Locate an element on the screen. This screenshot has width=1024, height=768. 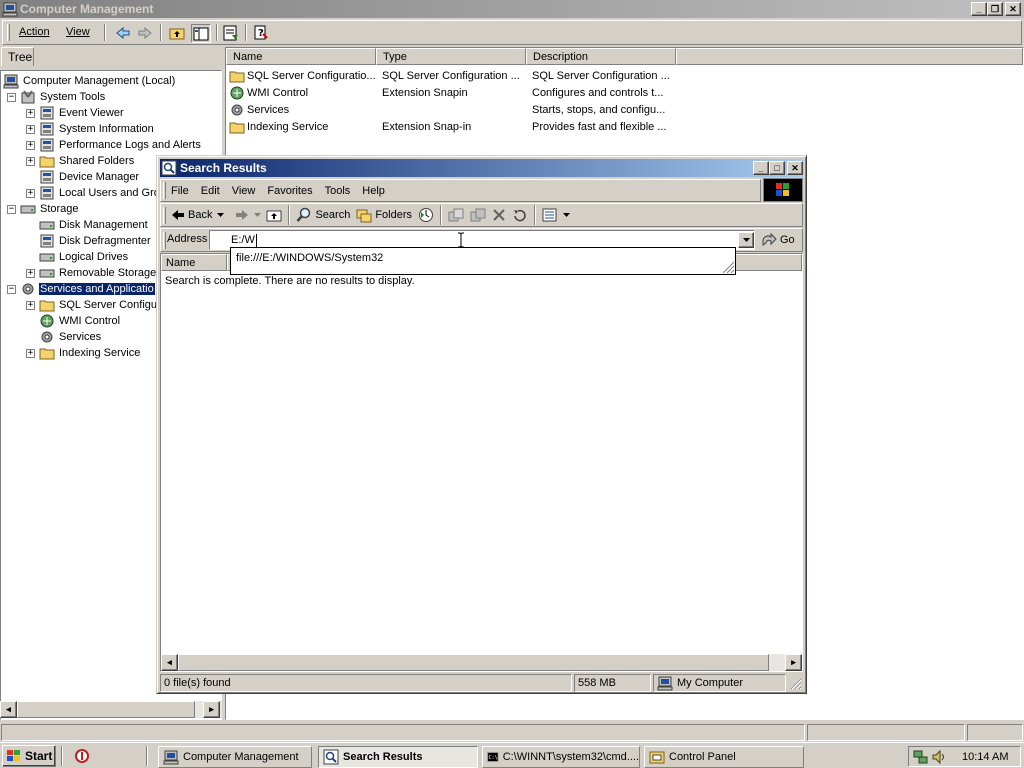
search-scroll-right-button: ▸ is located at coordinates (793, 662).